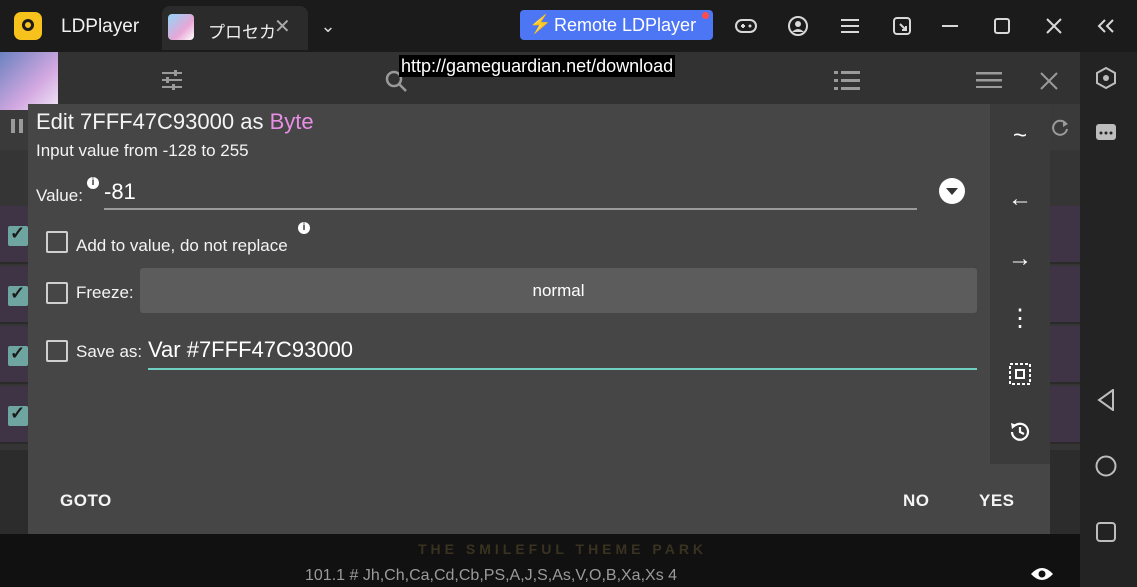 The image size is (1137, 587). I want to click on freeze-checkbox, so click(57, 293).